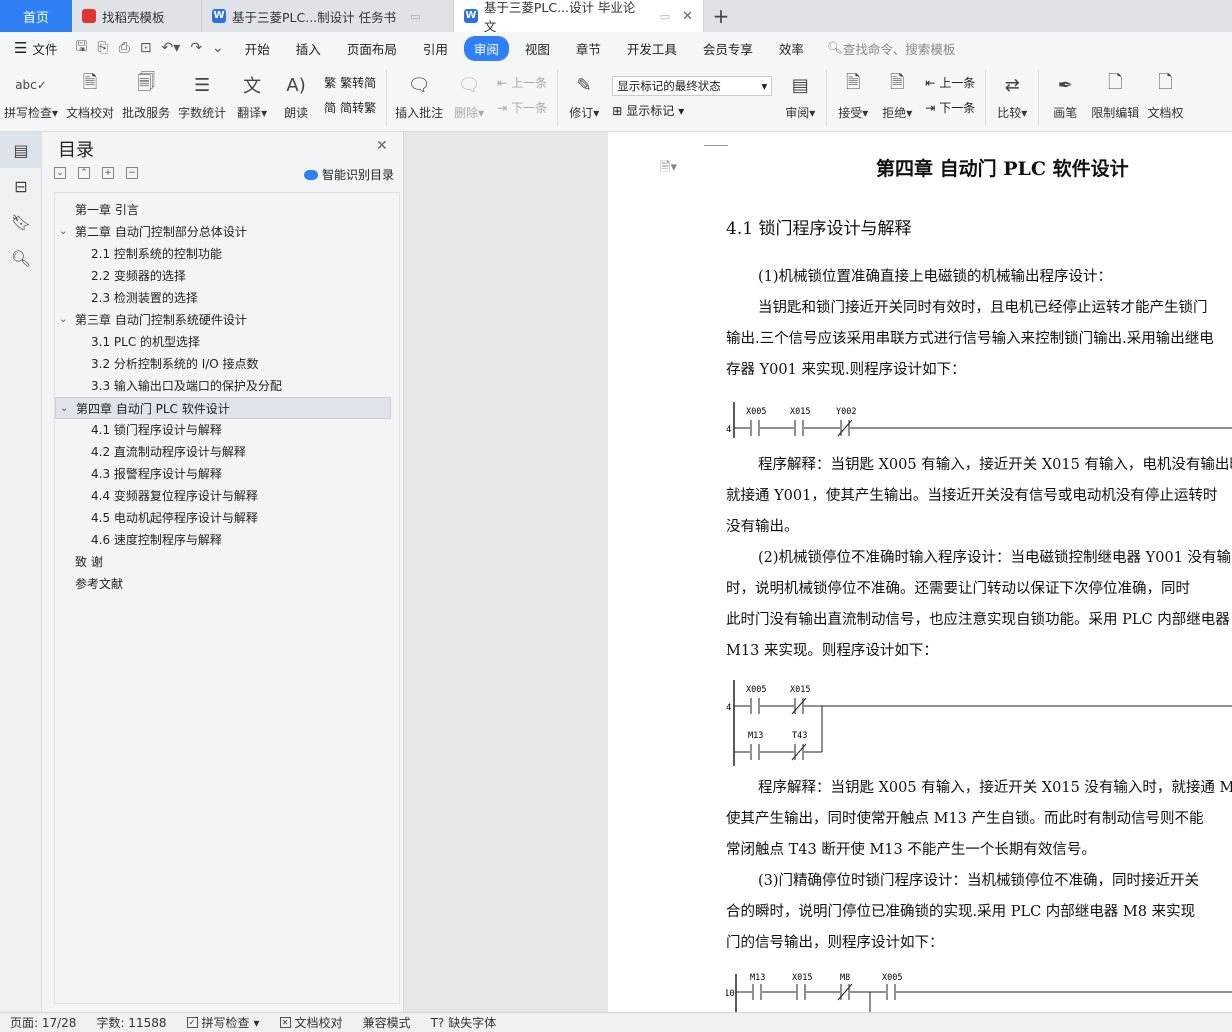 Image resolution: width=1232 pixels, height=1032 pixels. I want to click on save-icon: 🖫, so click(81, 48).